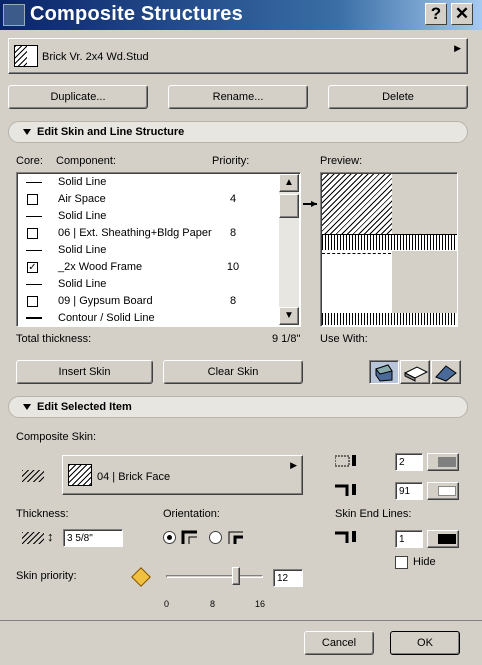  Describe the element at coordinates (148, 318) in the screenshot. I see `line-row: Contour / Solid Line` at that location.